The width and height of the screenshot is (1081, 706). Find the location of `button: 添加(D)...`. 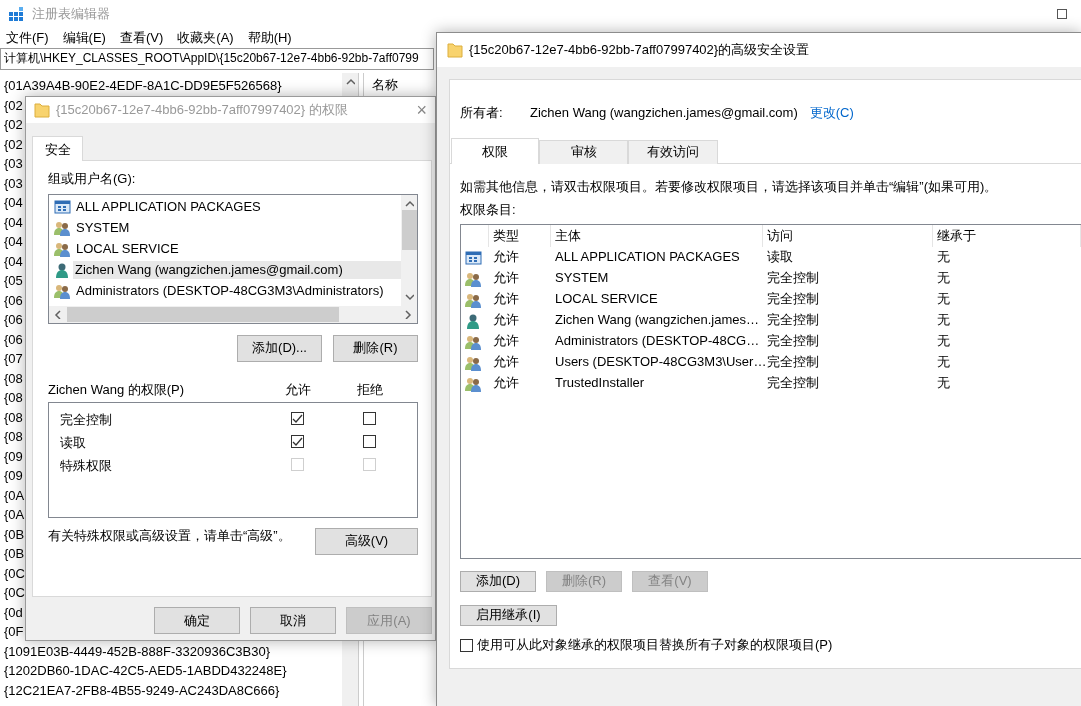

button: 添加(D)... is located at coordinates (279, 348).